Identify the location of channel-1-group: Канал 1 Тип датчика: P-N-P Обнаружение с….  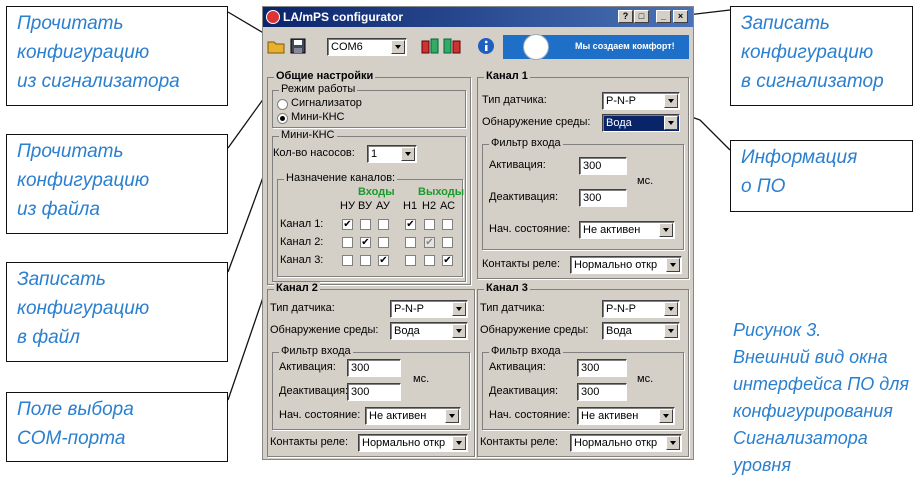
(583, 174).